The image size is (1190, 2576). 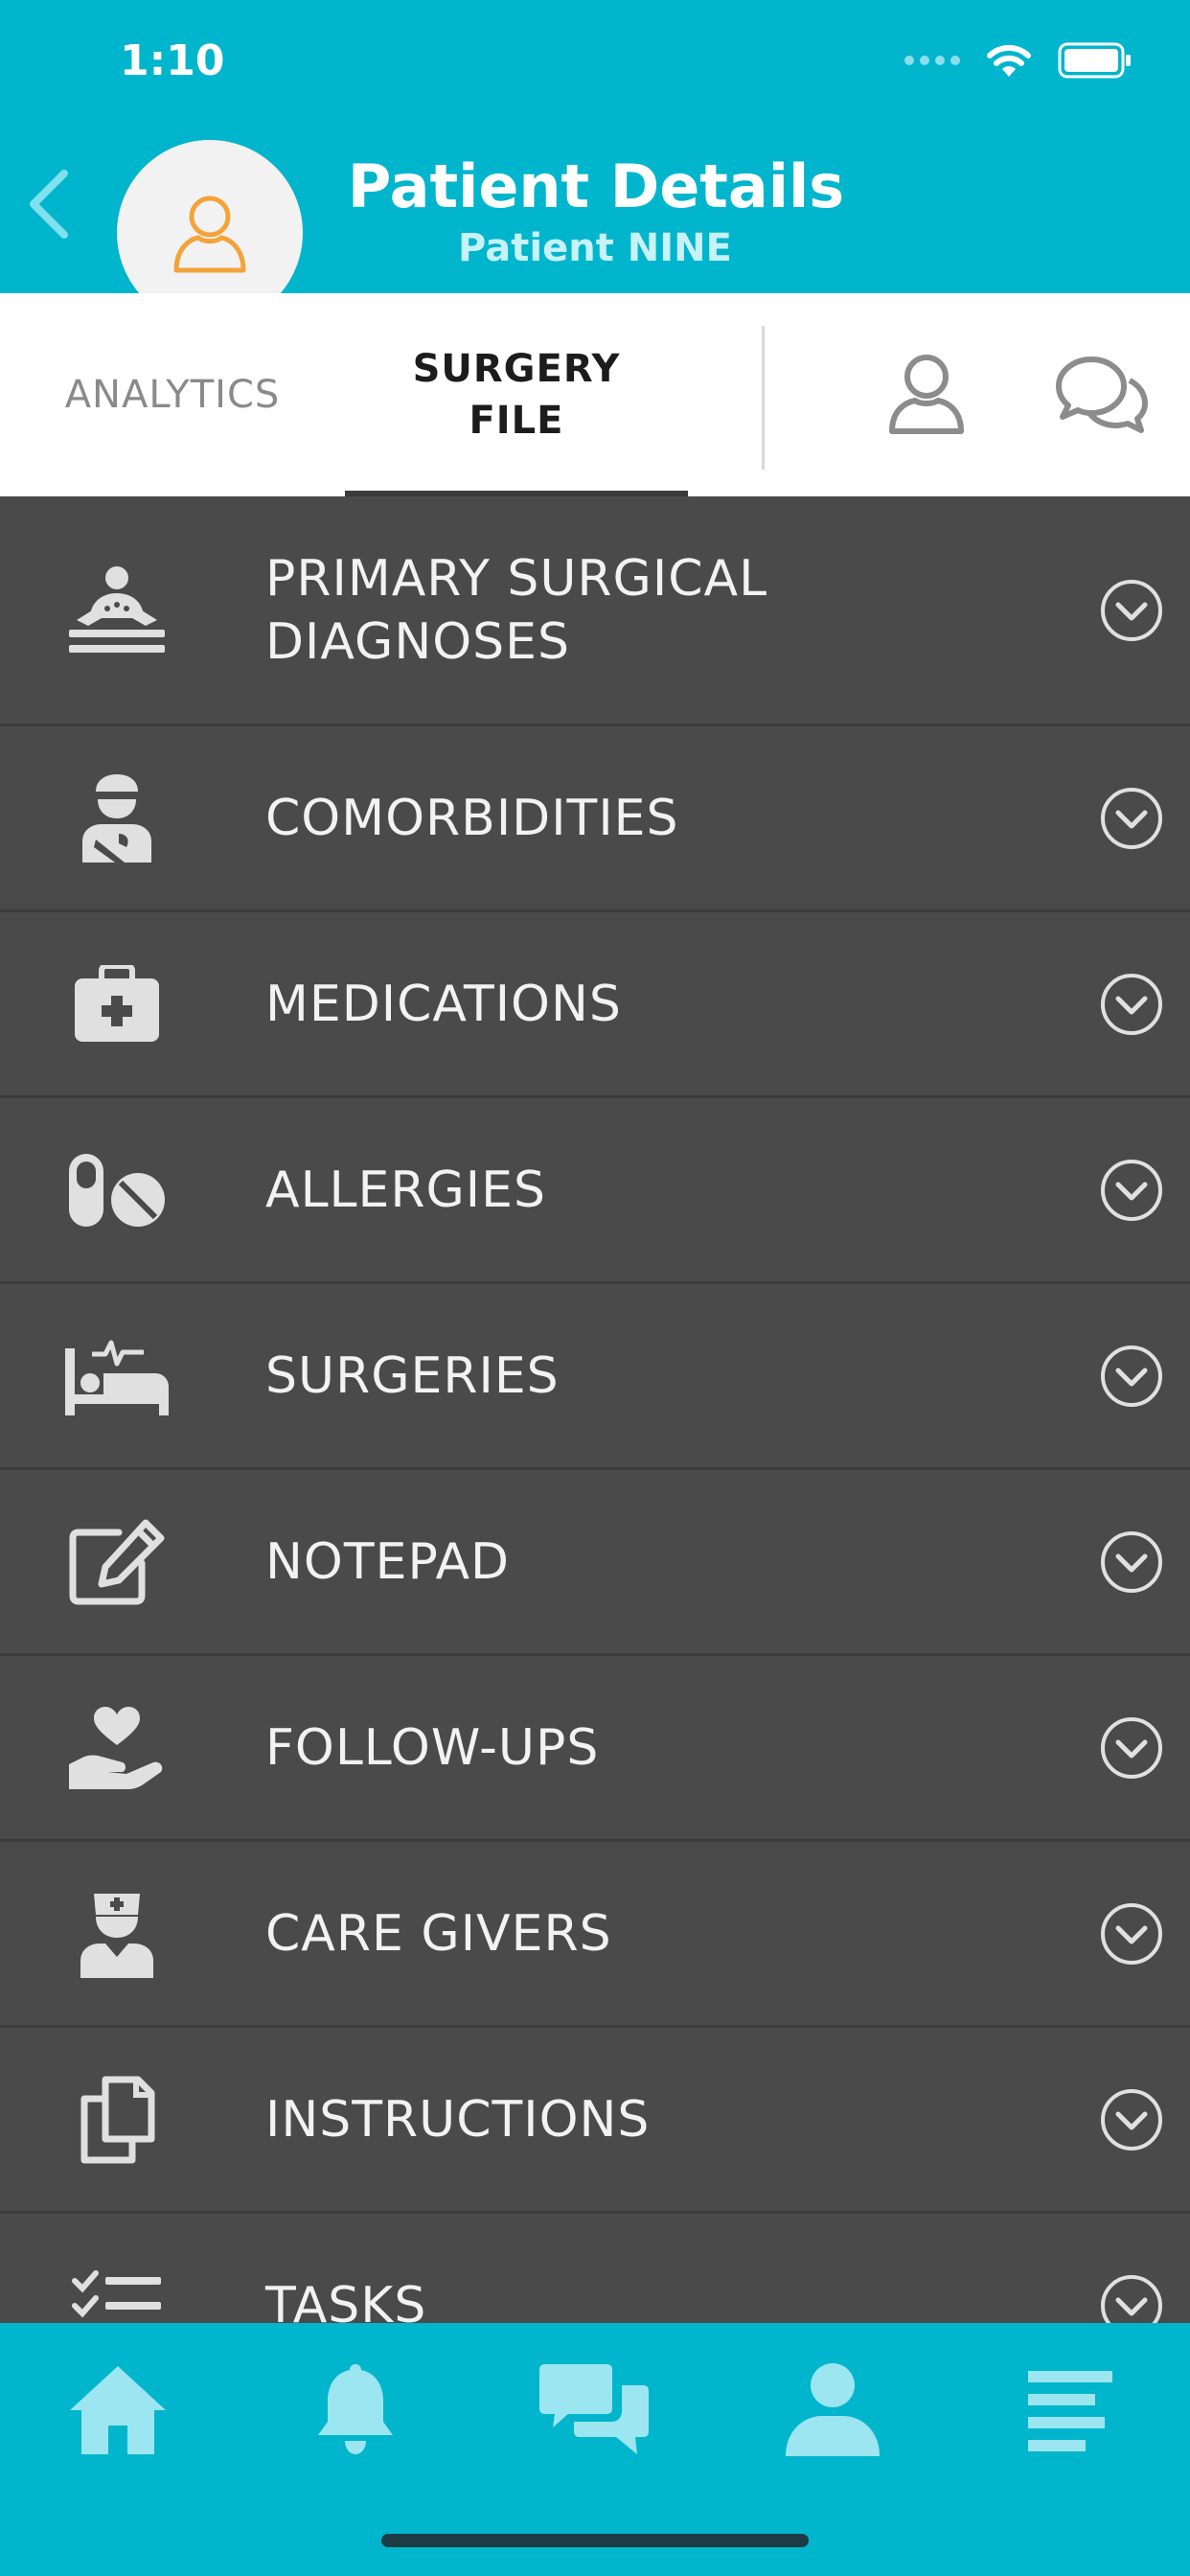 I want to click on chat-tab-button, so click(x=1101, y=394).